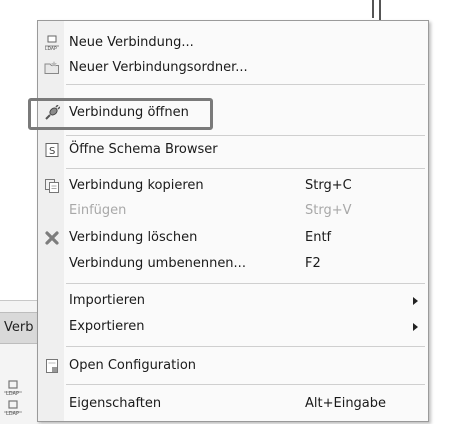 The image size is (460, 424). I want to click on background-tab-label: Verb, so click(19, 327).